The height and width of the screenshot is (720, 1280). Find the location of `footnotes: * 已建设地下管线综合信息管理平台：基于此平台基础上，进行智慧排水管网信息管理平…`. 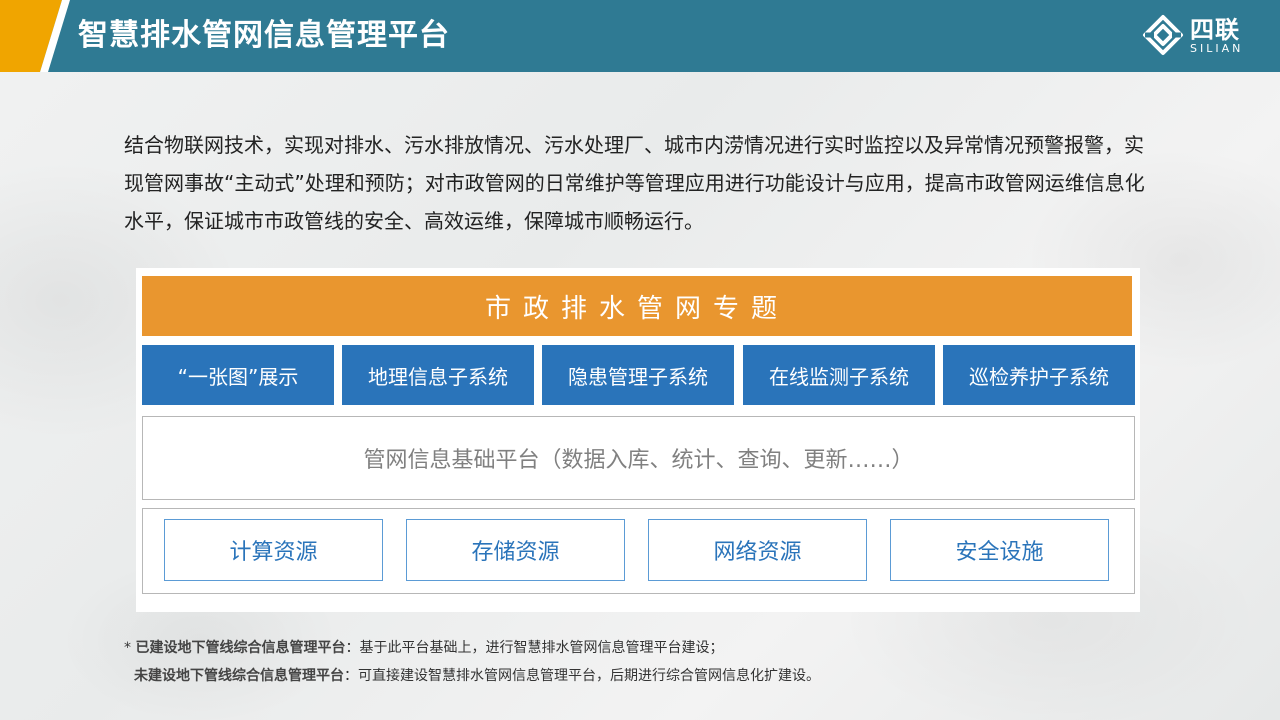

footnotes: * 已建设地下管线综合信息管理平台：基于此平台基础上，进行智慧排水管网信息管理平… is located at coordinates (644, 662).